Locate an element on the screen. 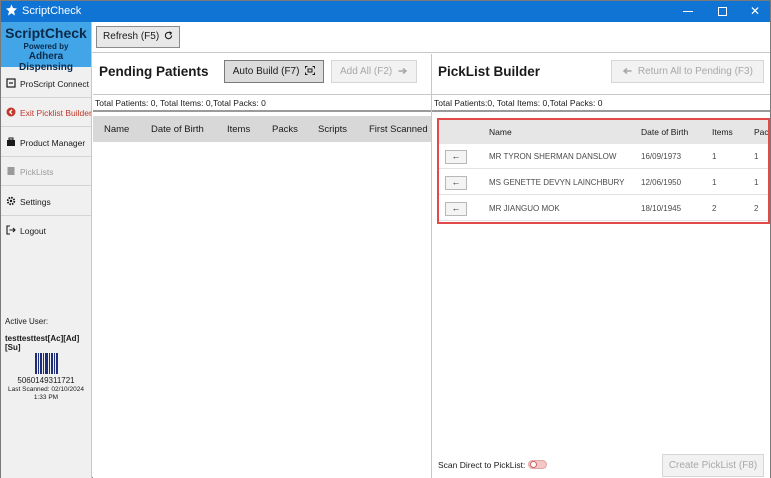 The image size is (771, 478). create-picklist-label: Create PickList (F8) is located at coordinates (713, 465).